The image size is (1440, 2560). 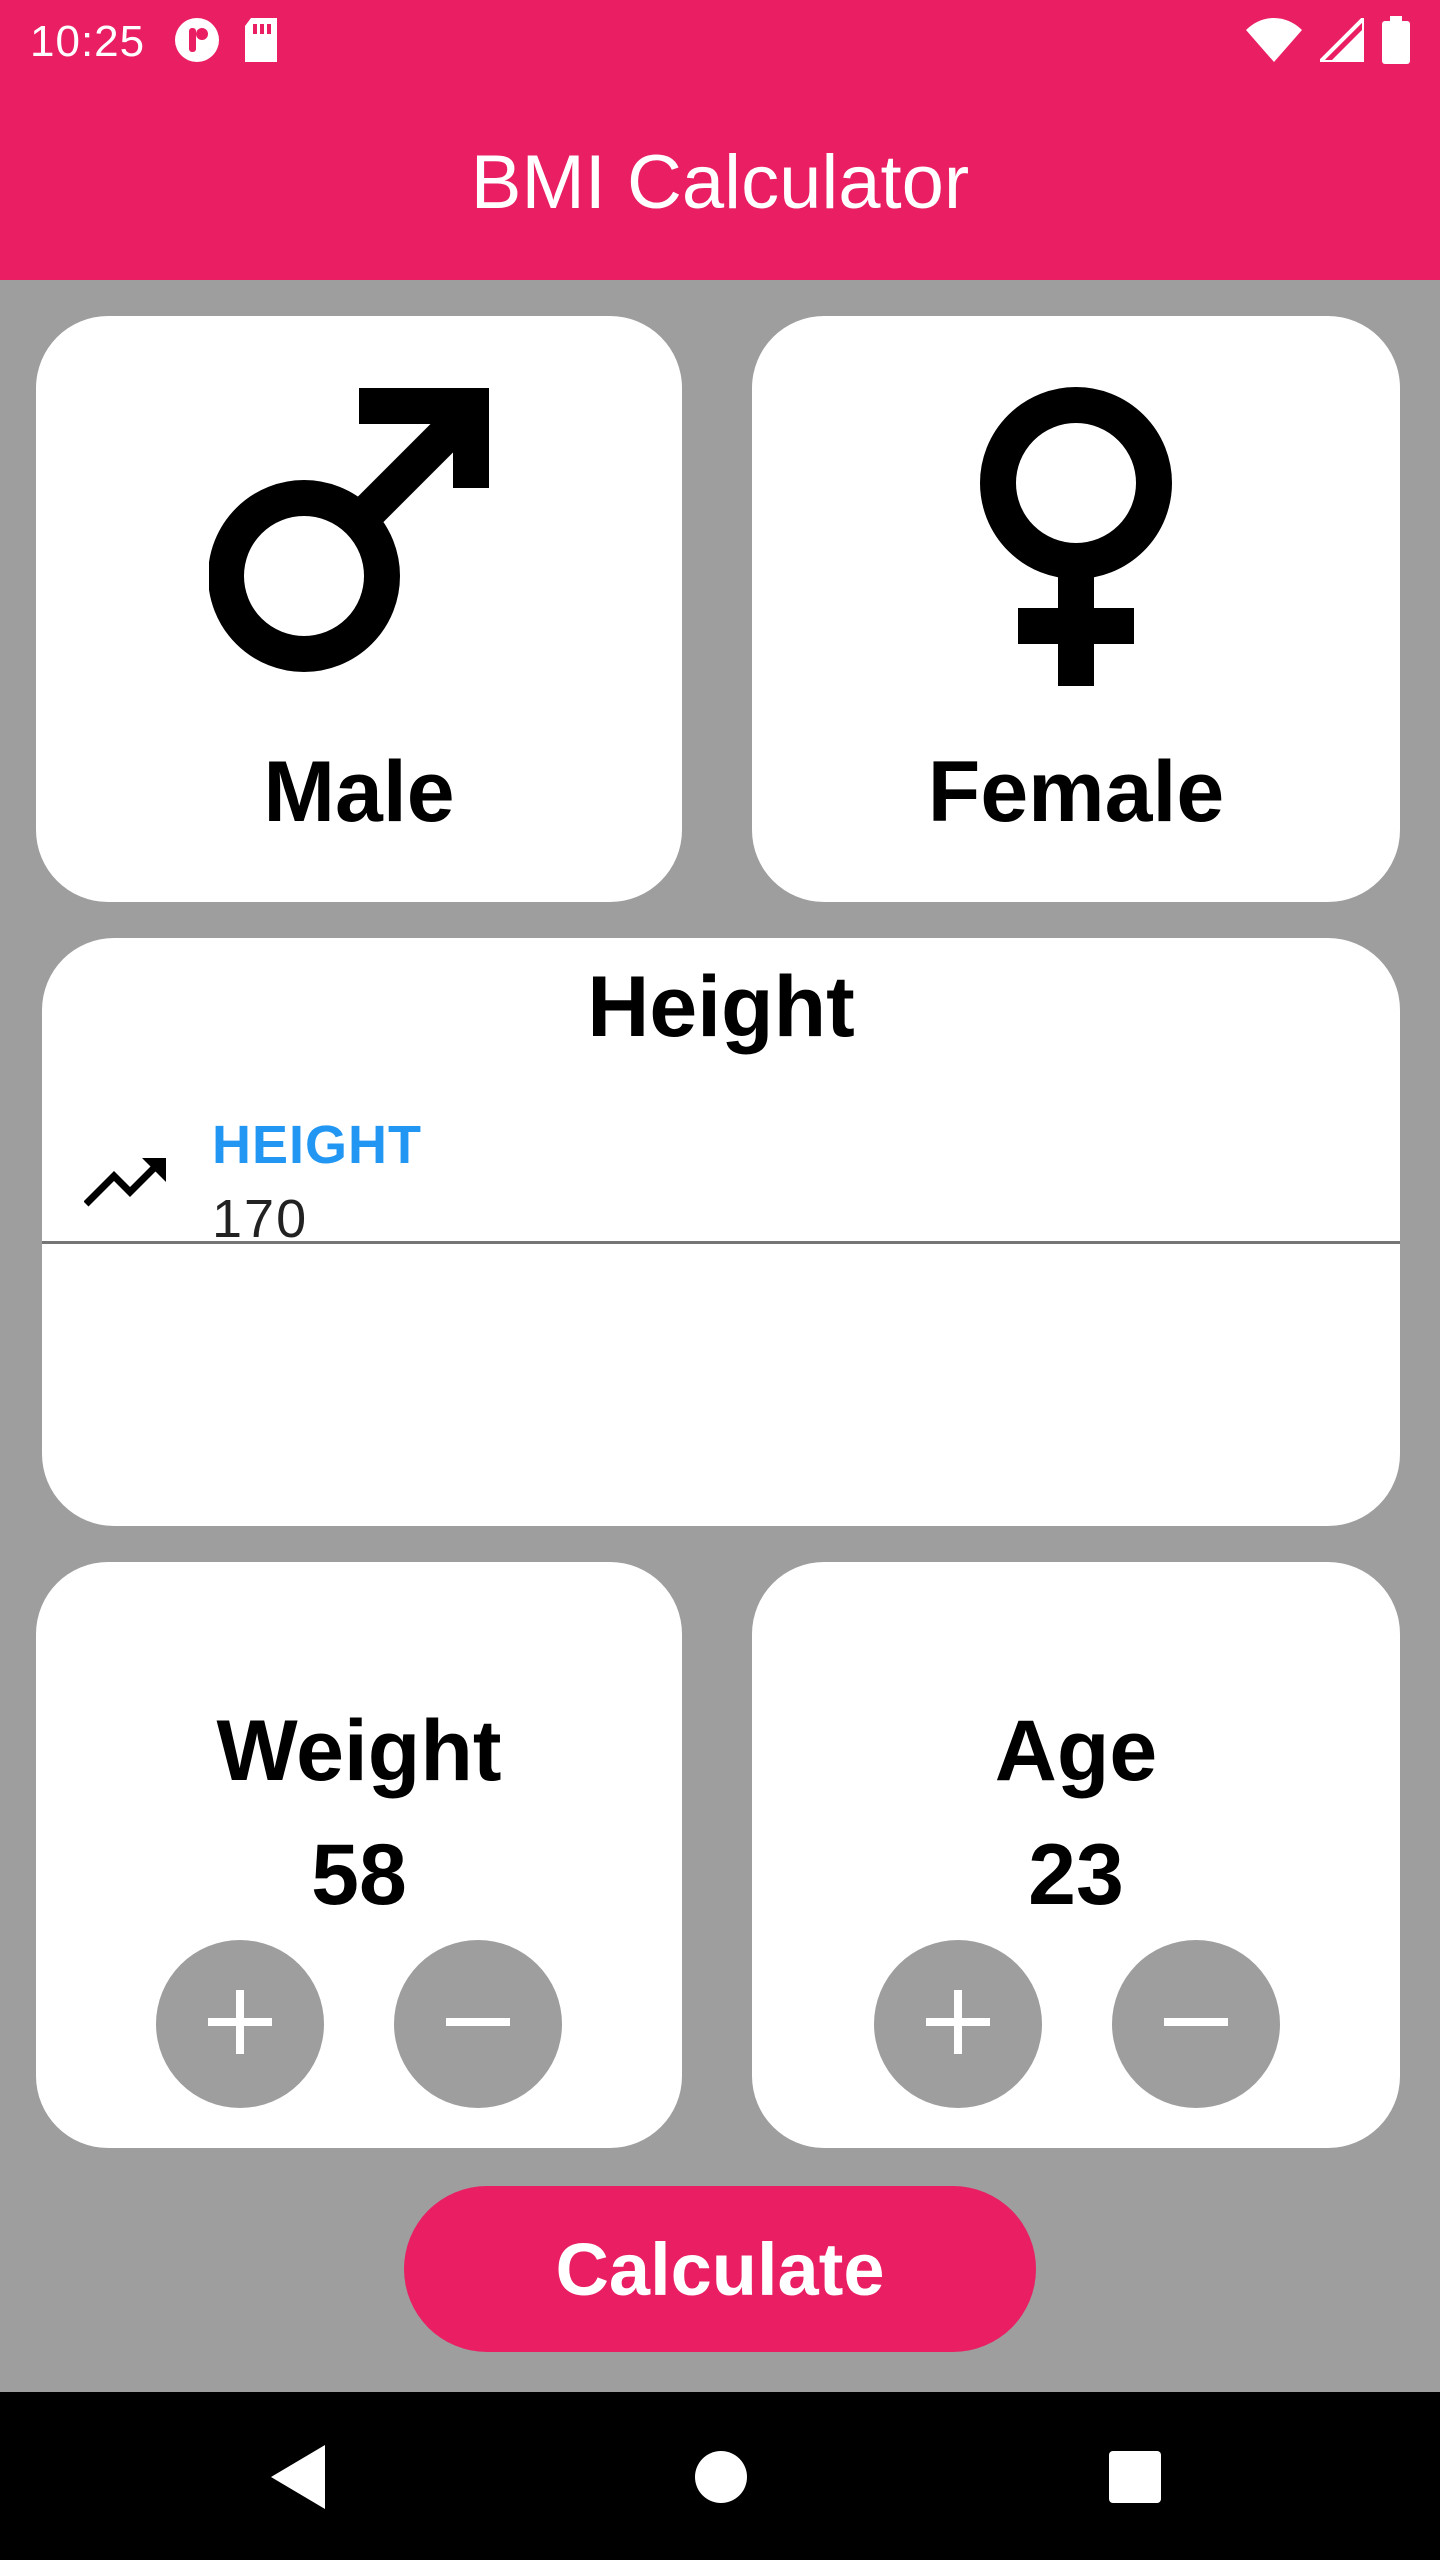 I want to click on weight-value: 58, so click(x=359, y=1875).